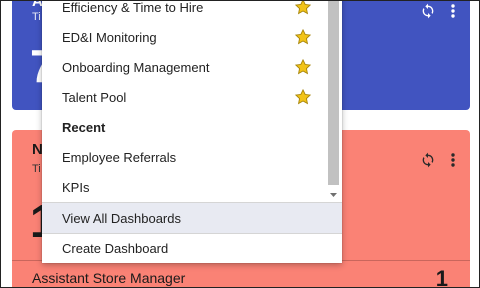 This screenshot has width=480, height=288. What do you see at coordinates (94, 97) in the screenshot?
I see `menu-item-label: Talent Pool` at bounding box center [94, 97].